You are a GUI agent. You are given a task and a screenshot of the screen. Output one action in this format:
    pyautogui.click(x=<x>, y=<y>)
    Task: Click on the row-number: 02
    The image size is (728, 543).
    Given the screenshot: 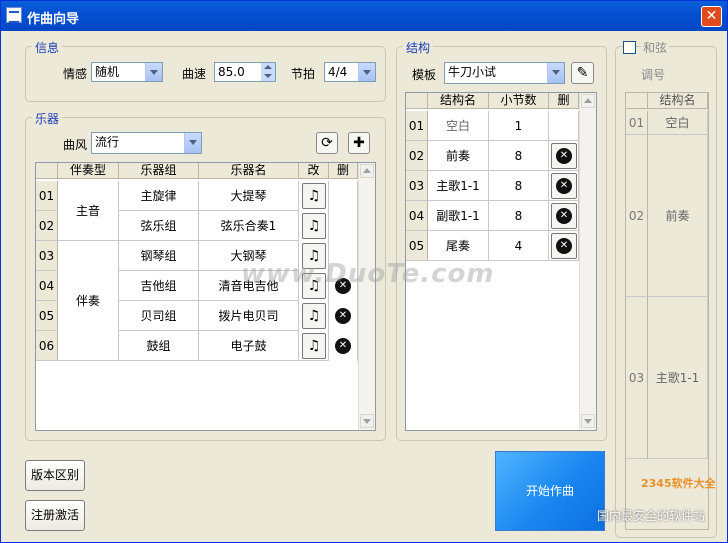 What is the action you would take?
    pyautogui.click(x=417, y=156)
    